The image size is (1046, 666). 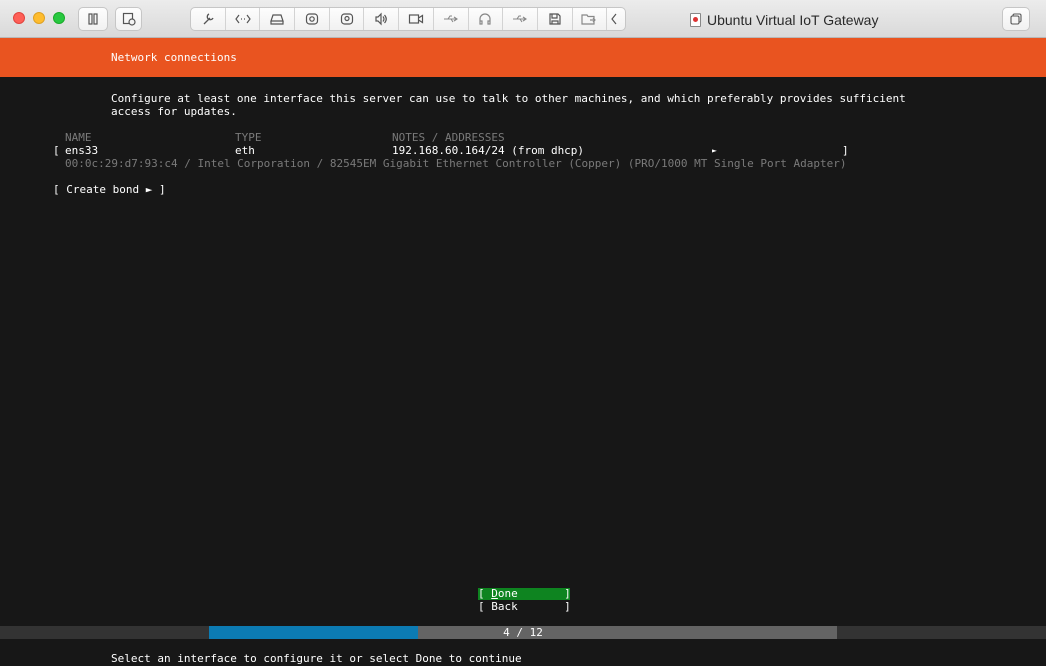 I want to click on back-button: [ Back ], so click(x=524, y=607).